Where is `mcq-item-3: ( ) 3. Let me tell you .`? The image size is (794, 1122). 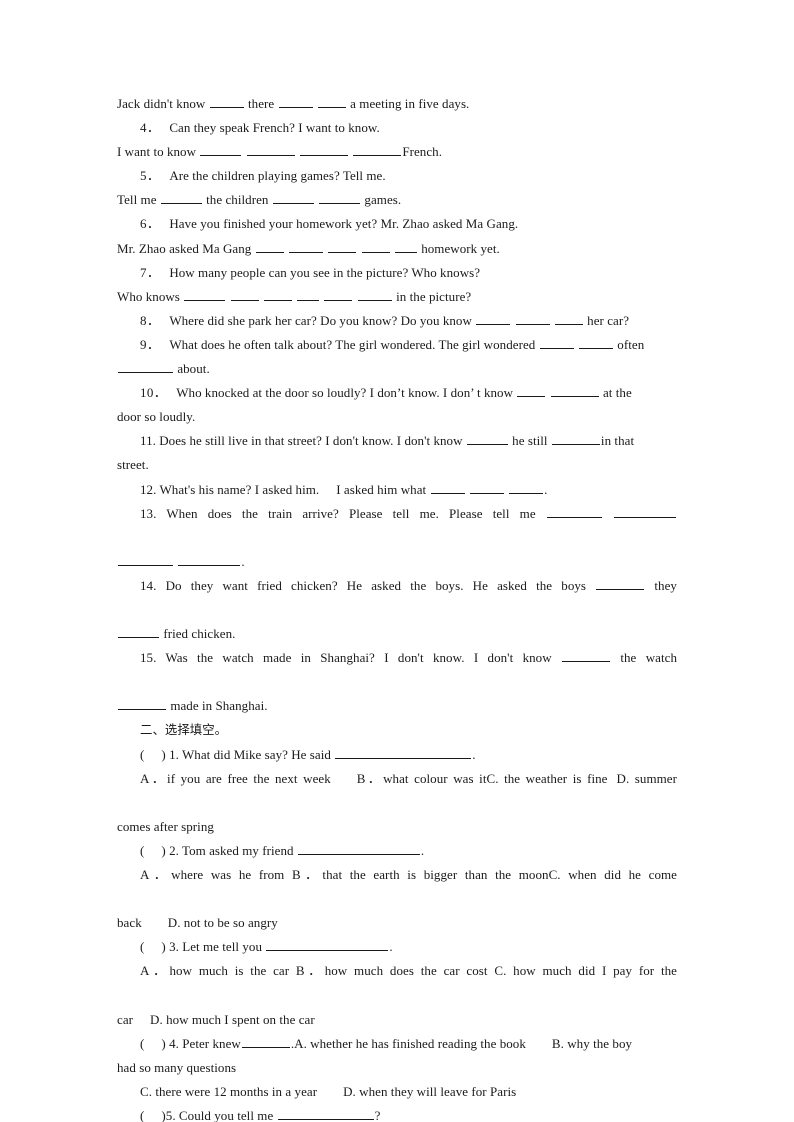
mcq-item-3: ( ) 3. Let me tell you . is located at coordinates (397, 947).